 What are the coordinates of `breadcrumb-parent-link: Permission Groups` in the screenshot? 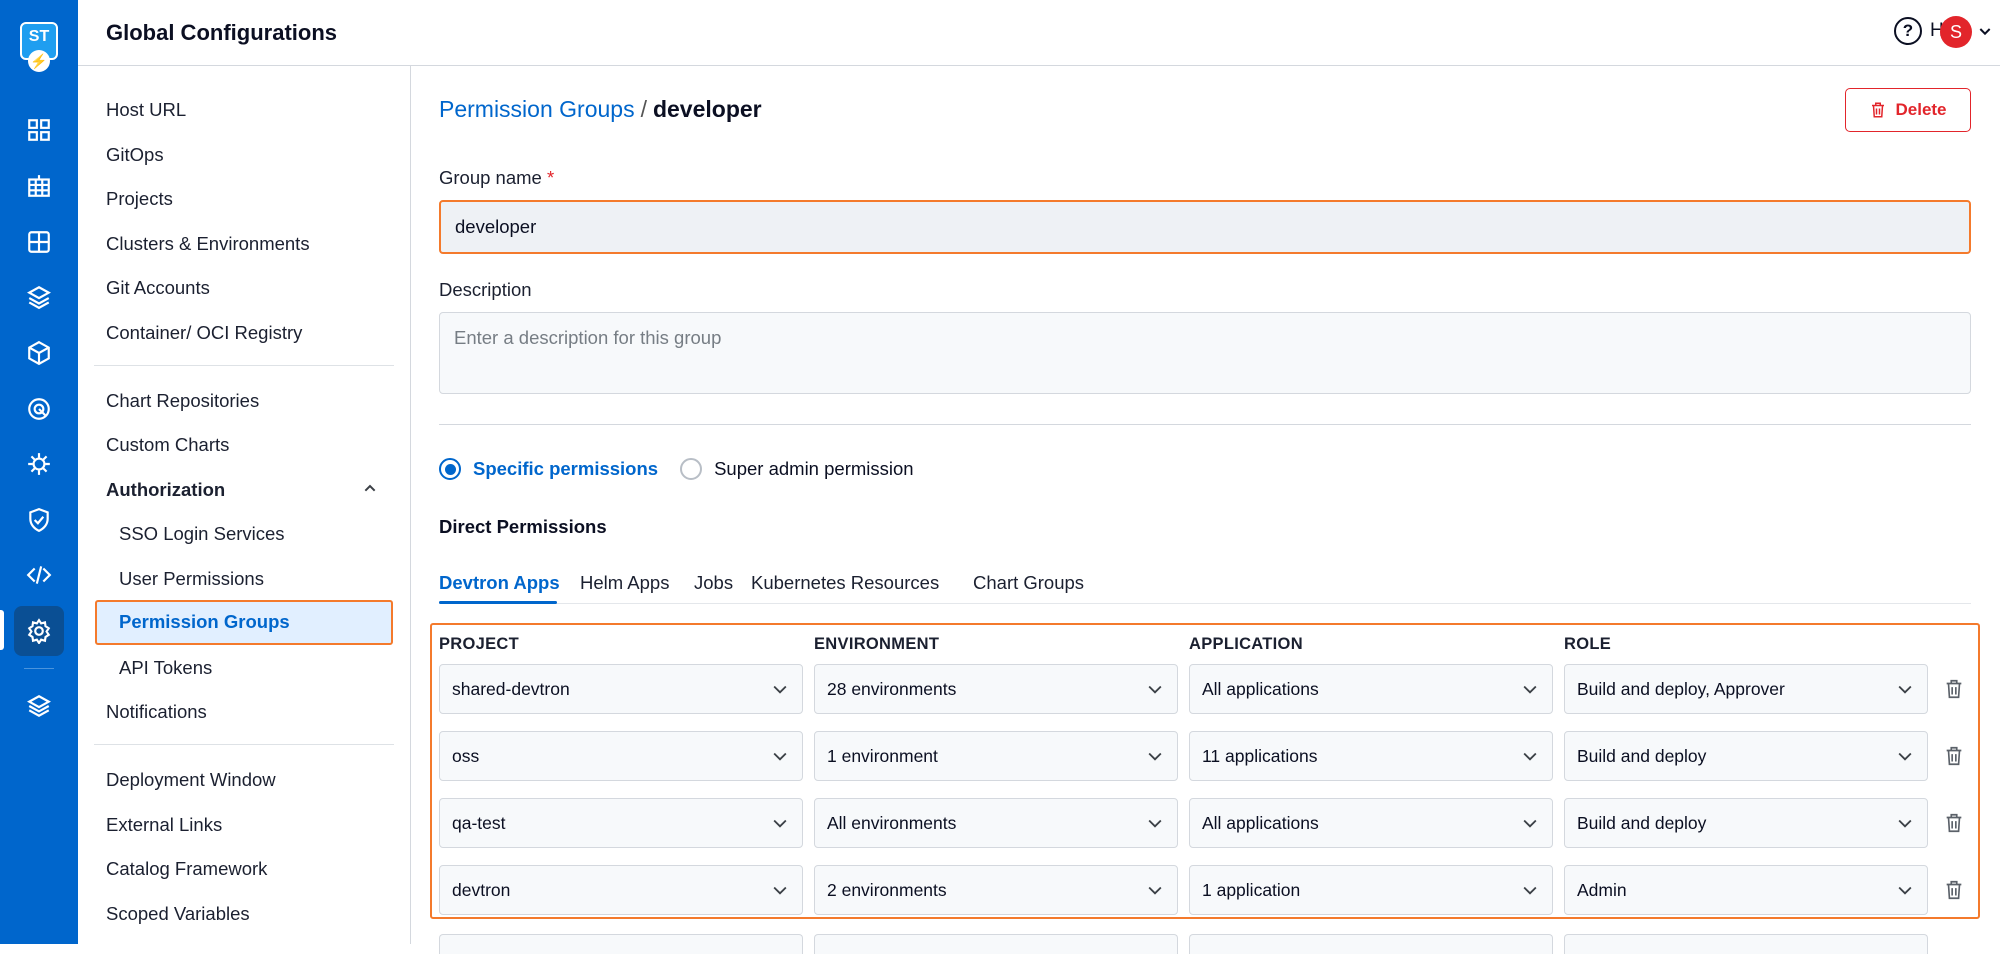 It's located at (537, 109).